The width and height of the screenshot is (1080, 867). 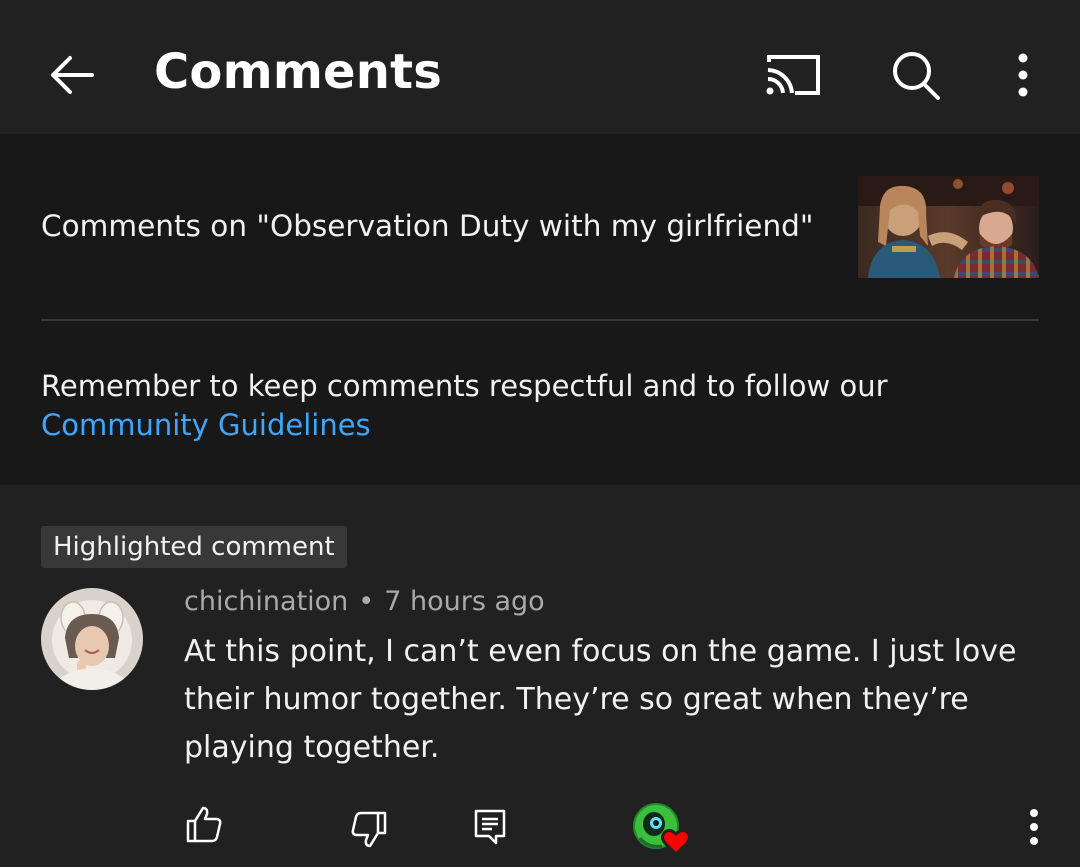 I want to click on like-icon, so click(x=204, y=824).